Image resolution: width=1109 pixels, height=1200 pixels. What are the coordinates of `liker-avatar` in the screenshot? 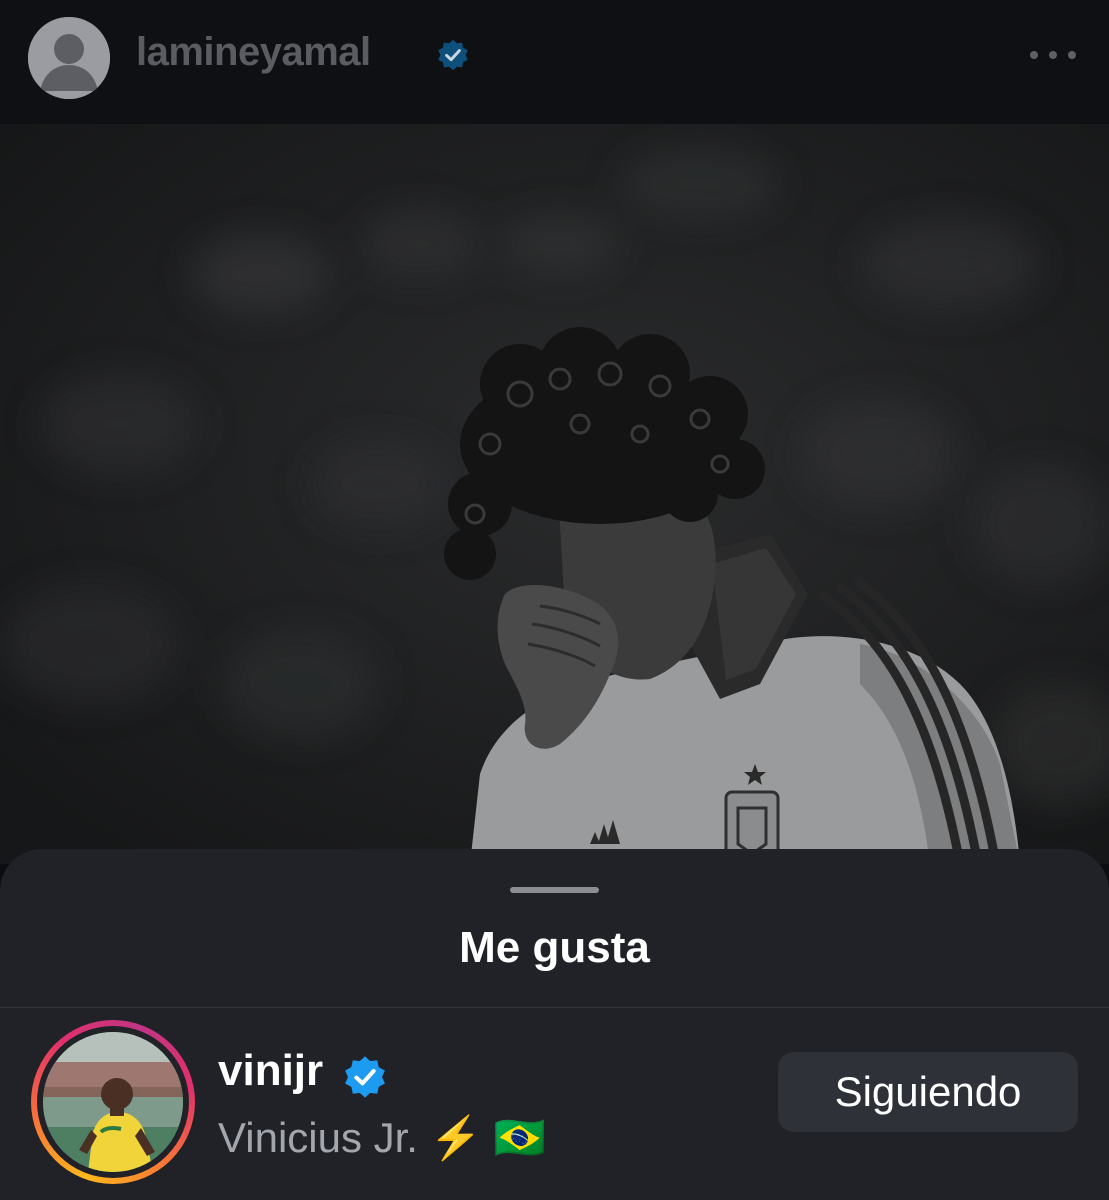 It's located at (113, 1102).